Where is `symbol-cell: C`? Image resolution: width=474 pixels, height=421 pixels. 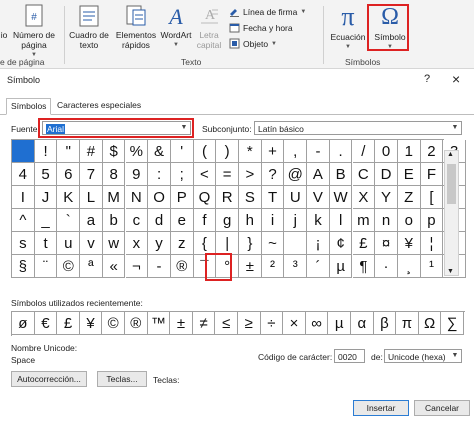 symbol-cell: C is located at coordinates (364, 174).